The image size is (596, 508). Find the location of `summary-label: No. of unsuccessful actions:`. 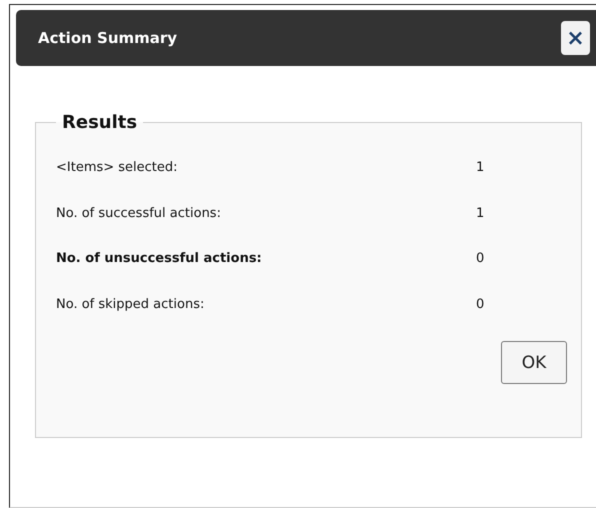

summary-label: No. of unsuccessful actions: is located at coordinates (159, 258).